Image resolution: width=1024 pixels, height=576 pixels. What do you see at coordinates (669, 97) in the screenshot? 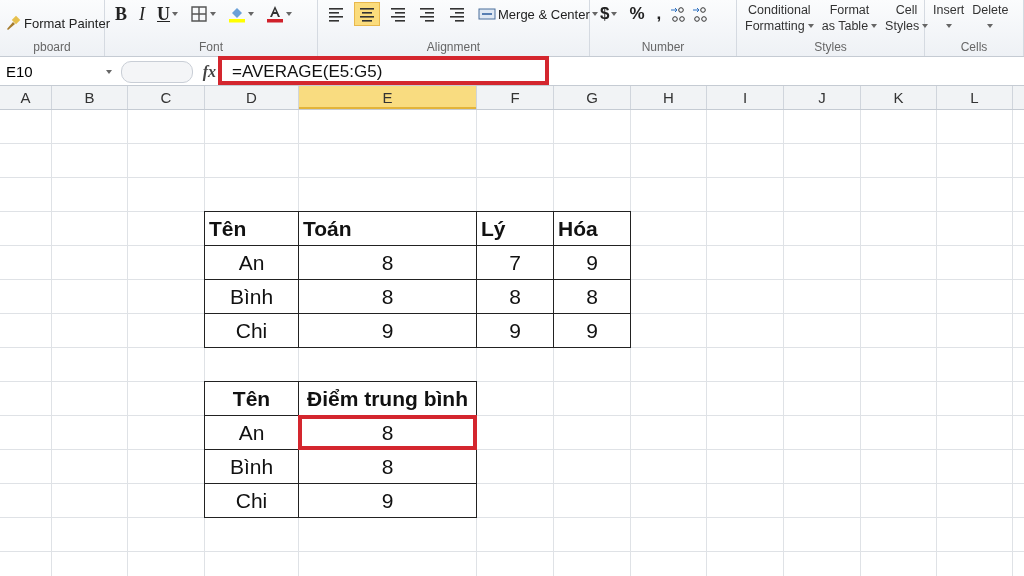
I see `column-header: H` at bounding box center [669, 97].